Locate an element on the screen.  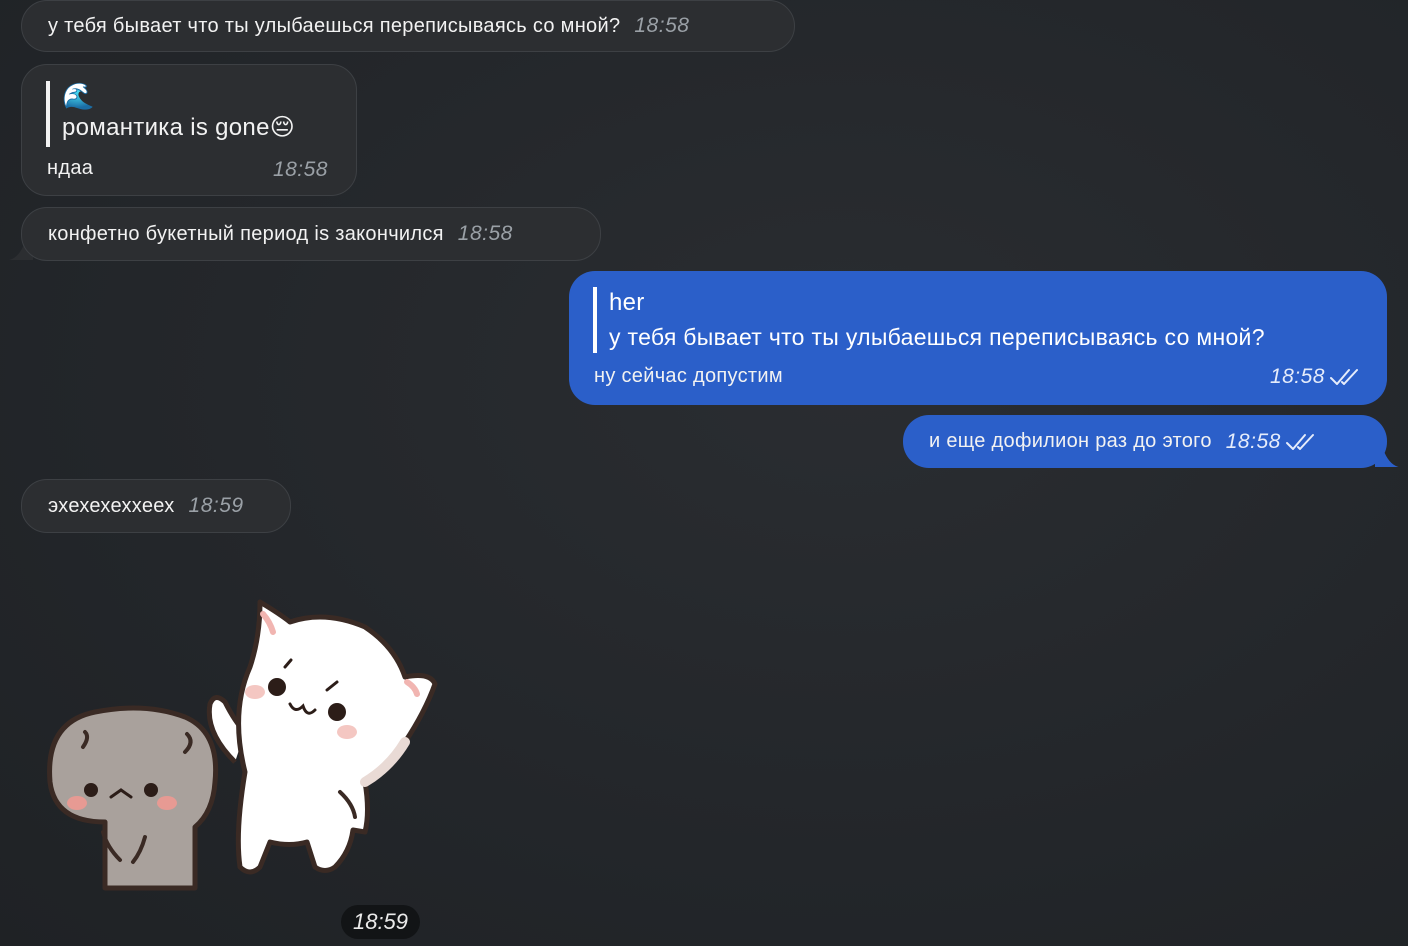
incoming-message: эхехехеххеех 18:59 is located at coordinates (156, 506).